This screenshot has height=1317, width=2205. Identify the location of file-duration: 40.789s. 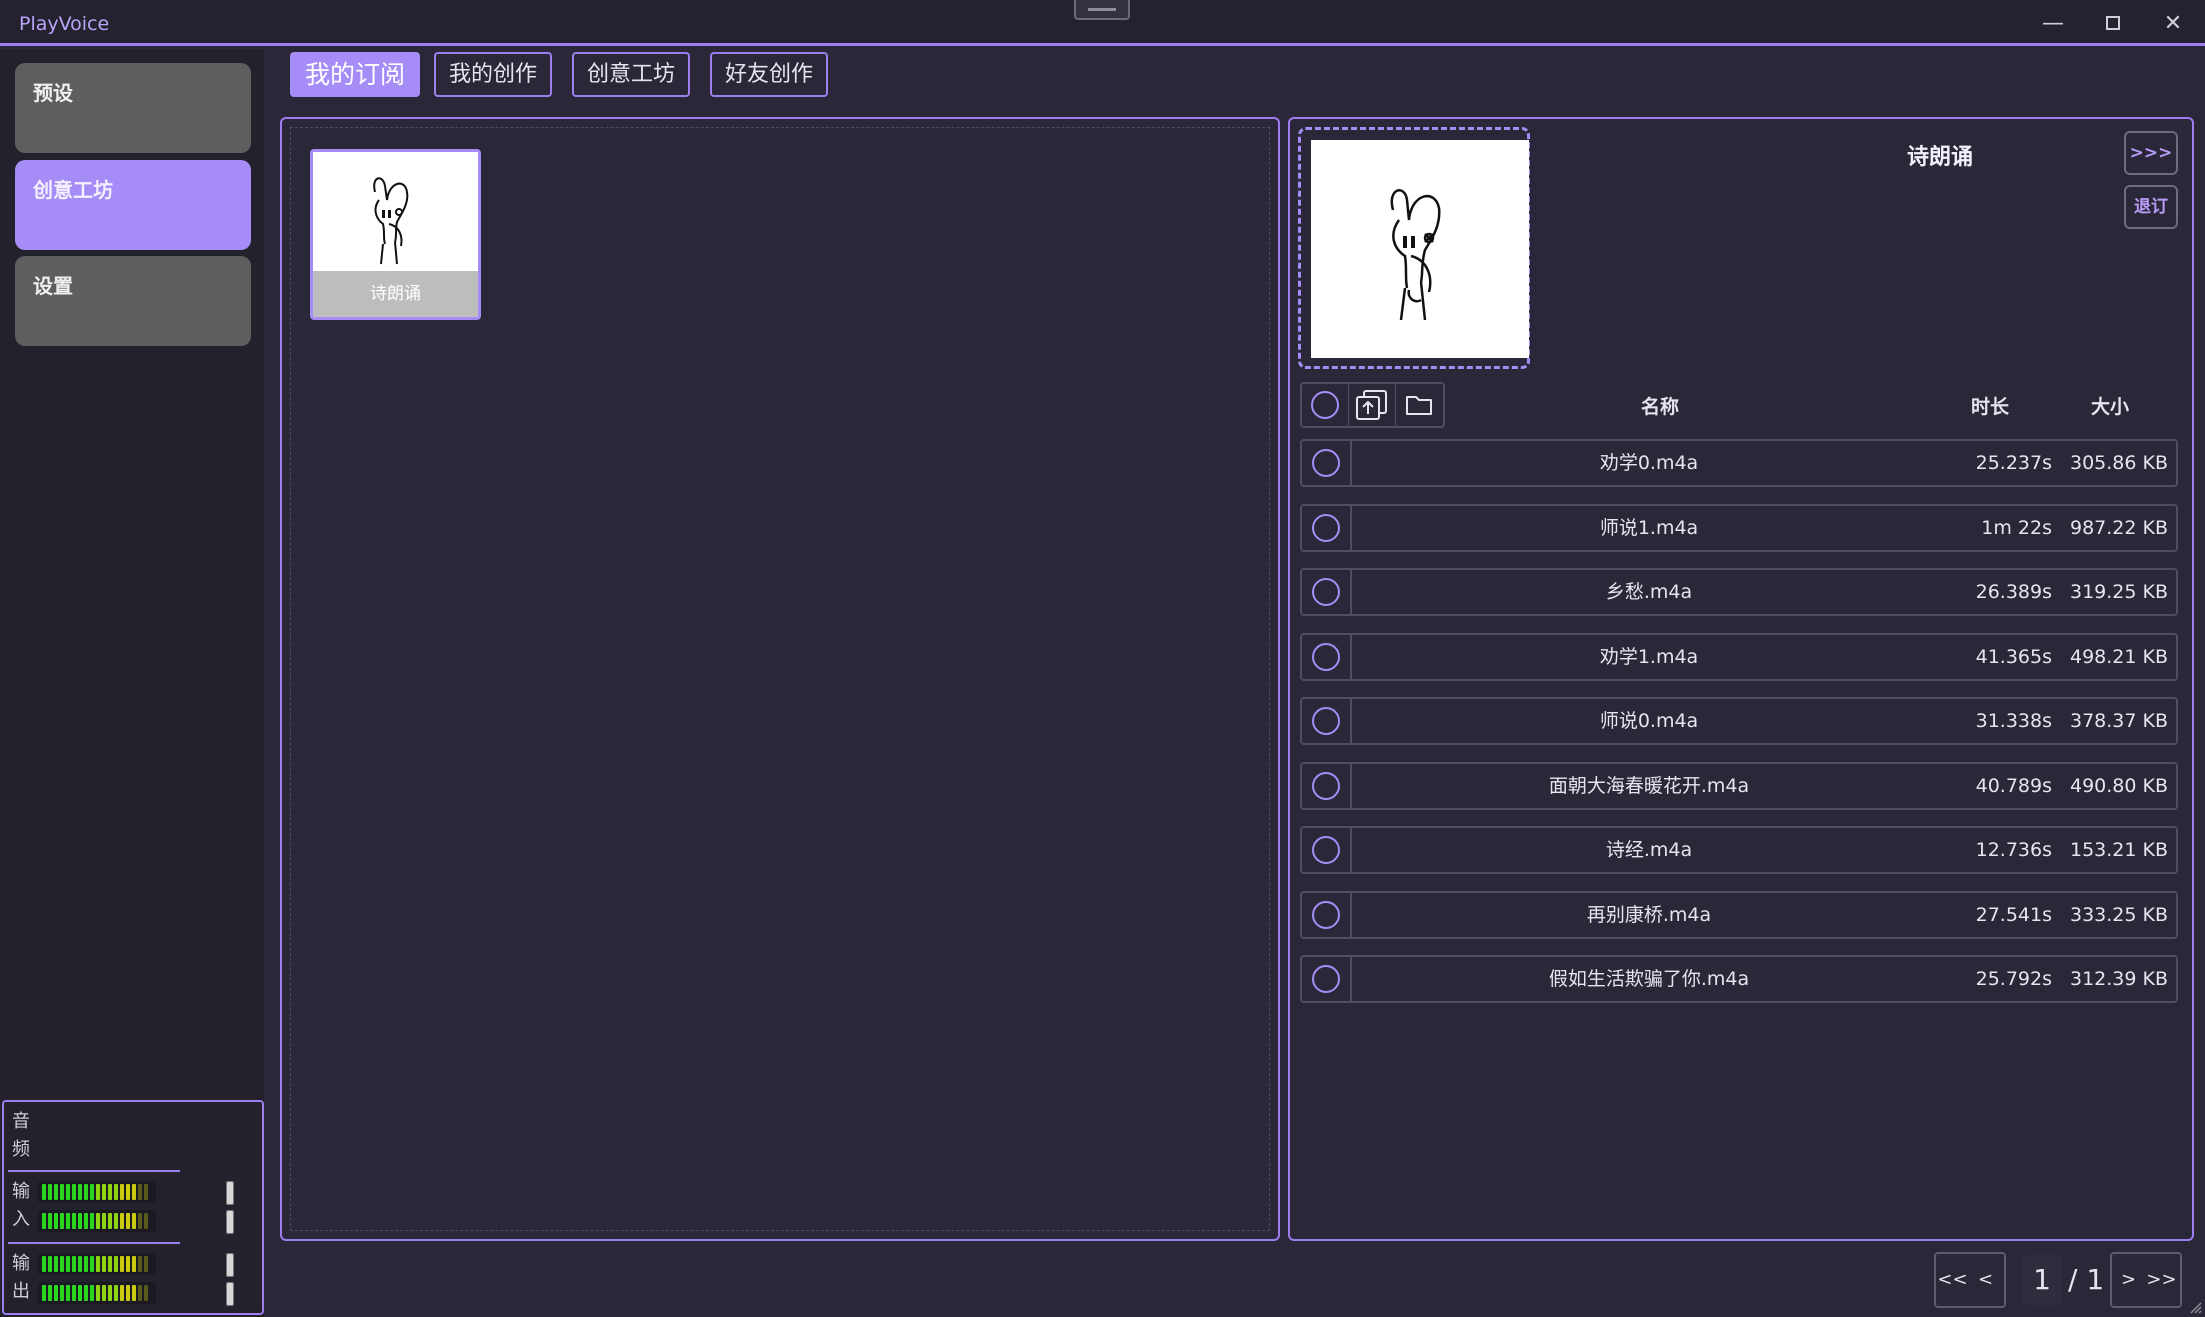
(2013, 785).